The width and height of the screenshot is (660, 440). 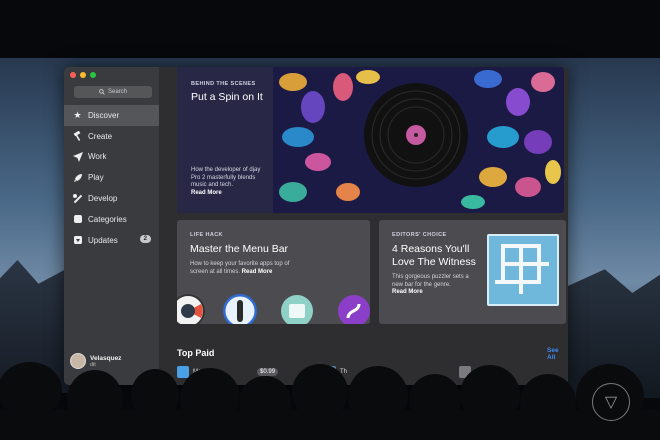 I want to click on account-subtitle: dit, so click(x=93, y=364).